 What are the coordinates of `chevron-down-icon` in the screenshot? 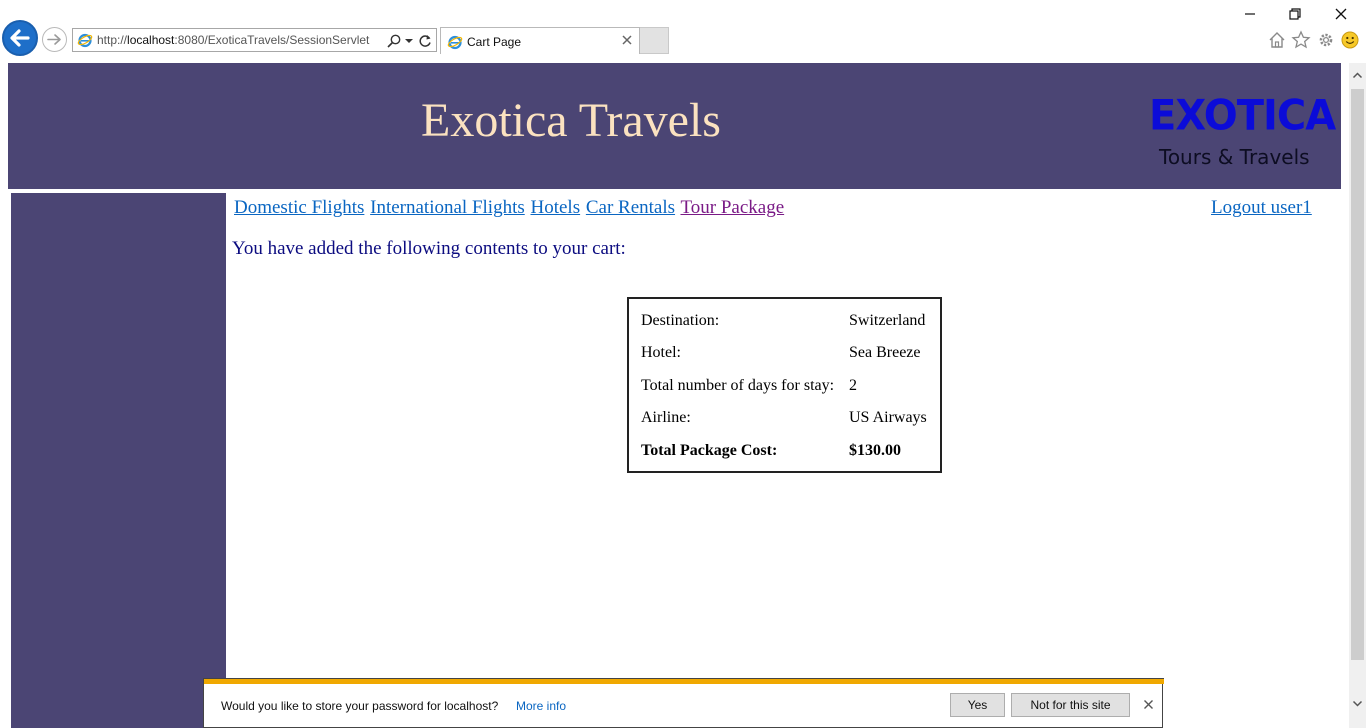 It's located at (409, 41).